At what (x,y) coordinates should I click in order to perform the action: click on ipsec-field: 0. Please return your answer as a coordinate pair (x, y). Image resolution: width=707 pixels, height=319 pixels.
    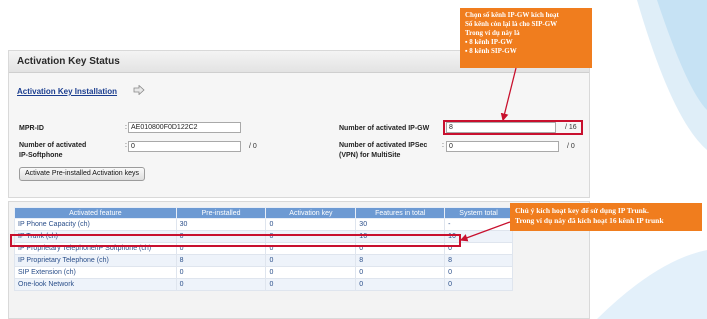
    Looking at the image, I should click on (502, 146).